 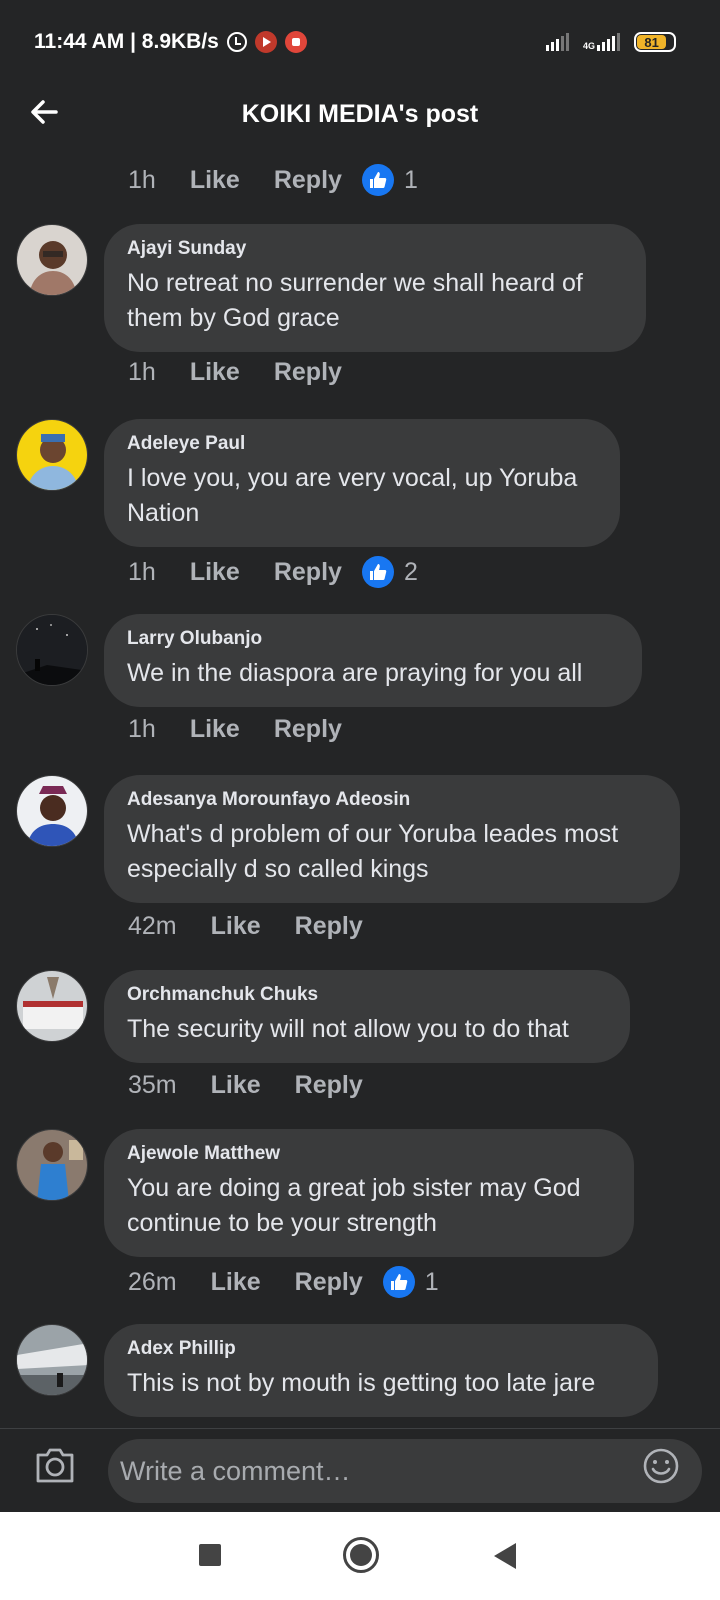 I want to click on arrow-left-icon, so click(x=44, y=112).